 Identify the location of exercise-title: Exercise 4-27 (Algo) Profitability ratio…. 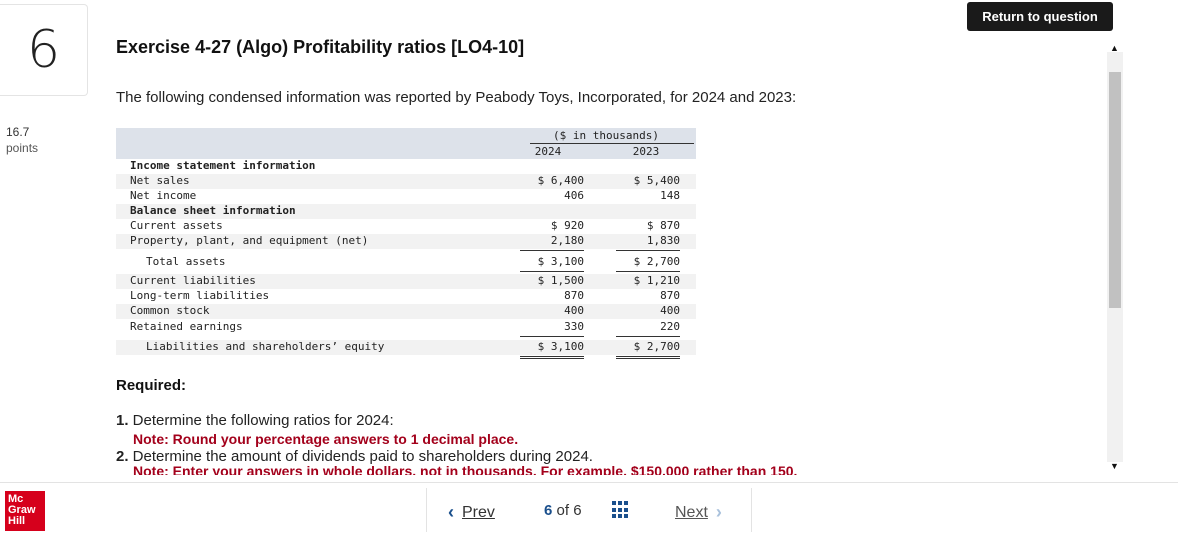
(320, 47).